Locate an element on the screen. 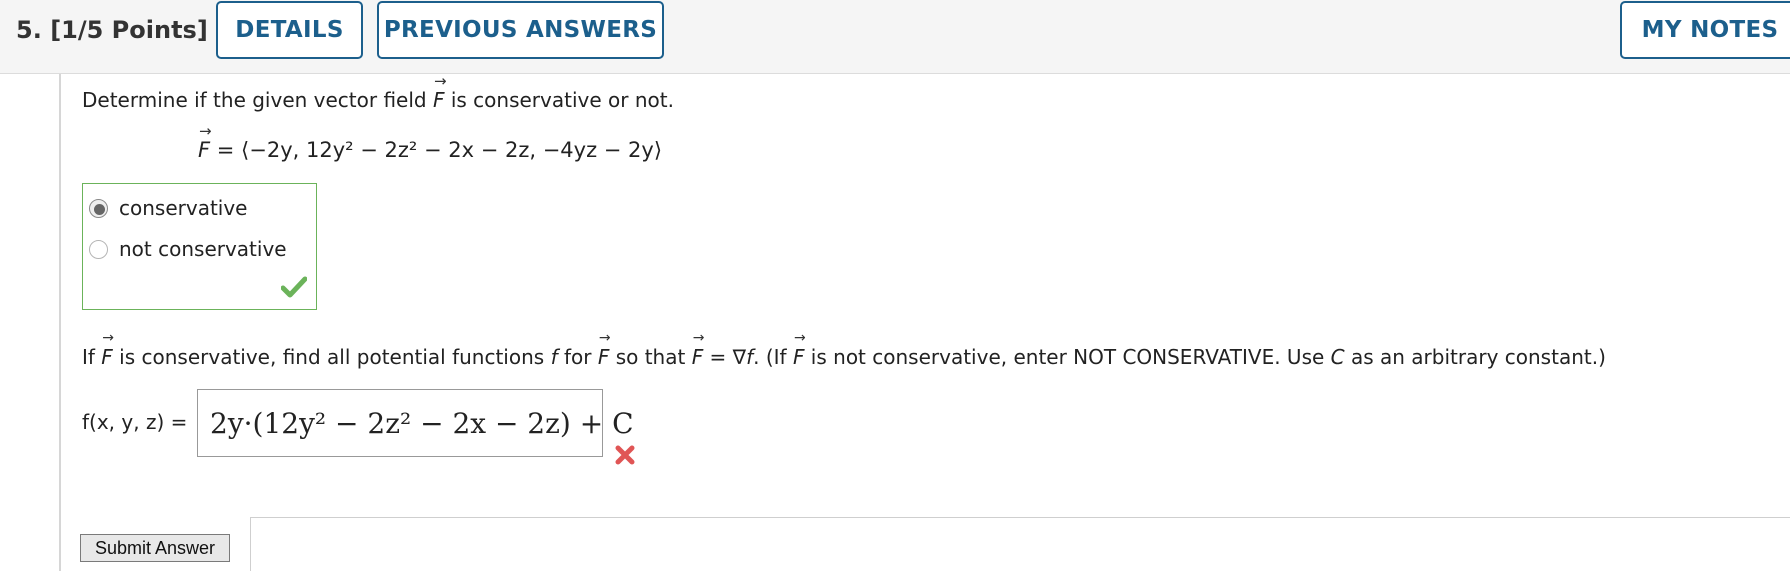 This screenshot has width=1790, height=571. details-button: DETAILS is located at coordinates (289, 30).